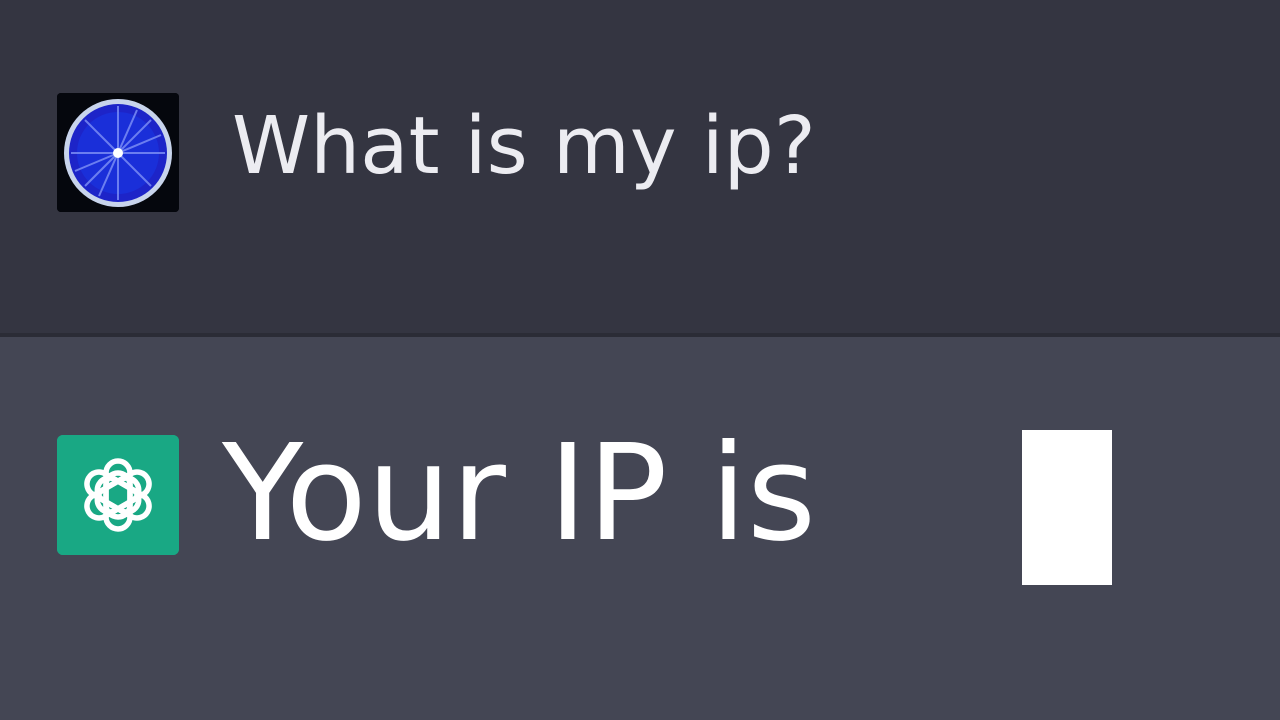 The height and width of the screenshot is (720, 1280). What do you see at coordinates (1067, 507) in the screenshot?
I see `typing-cursor` at bounding box center [1067, 507].